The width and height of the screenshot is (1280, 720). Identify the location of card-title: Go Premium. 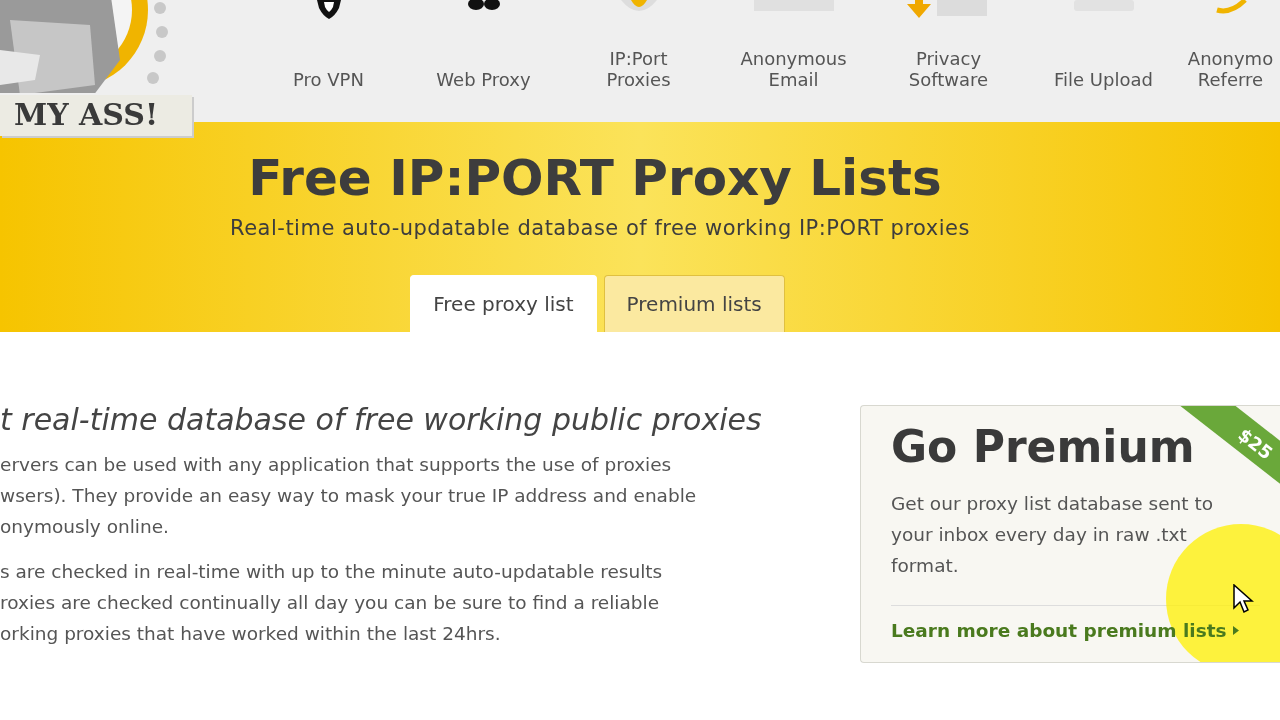
(1043, 447).